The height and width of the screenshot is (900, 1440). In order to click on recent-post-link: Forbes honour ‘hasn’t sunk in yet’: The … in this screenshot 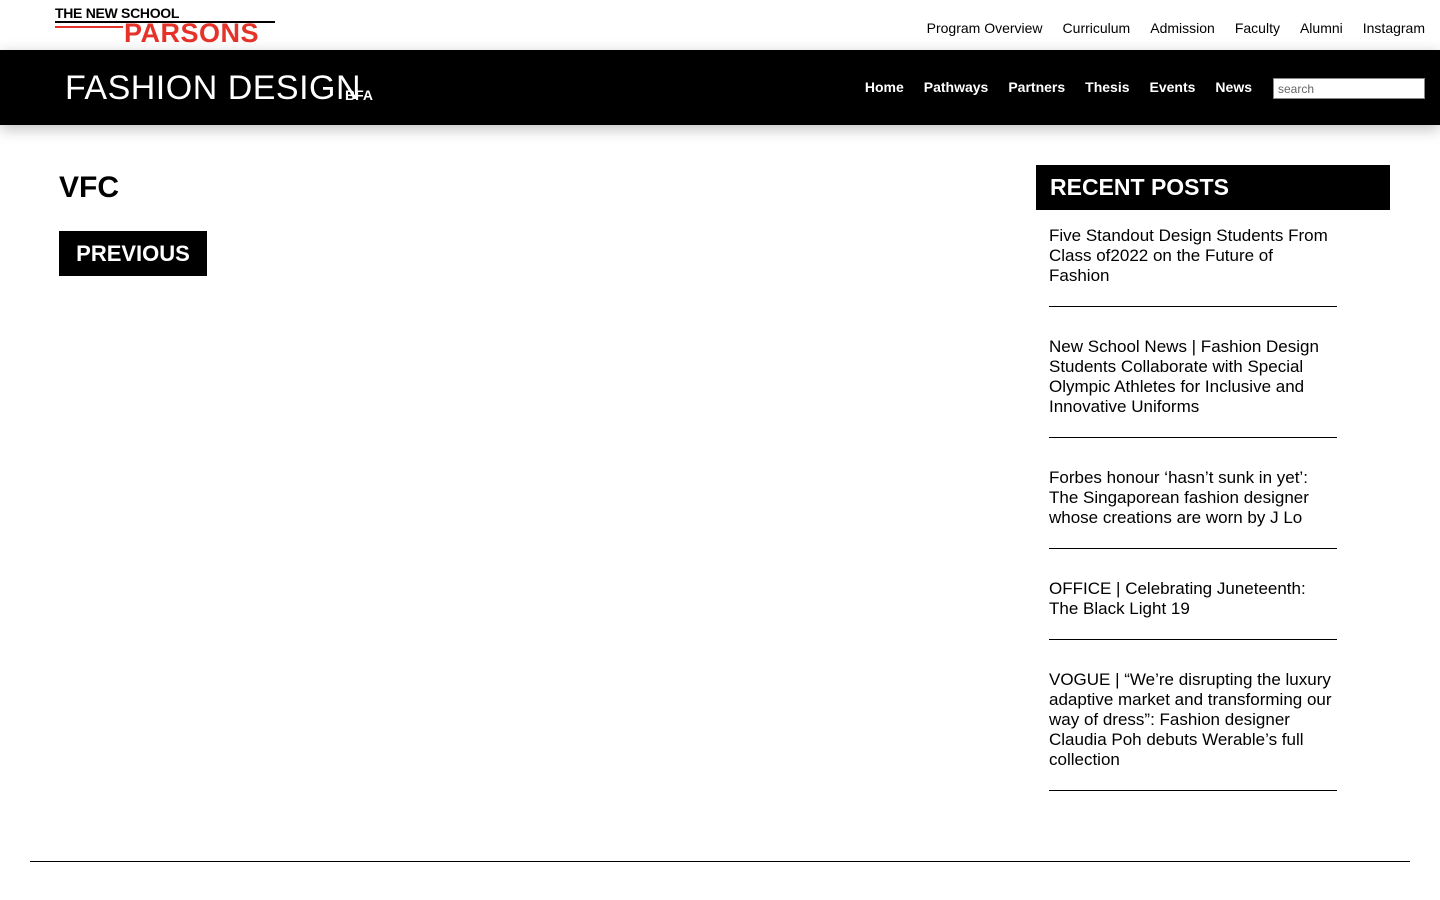, I will do `click(1193, 498)`.